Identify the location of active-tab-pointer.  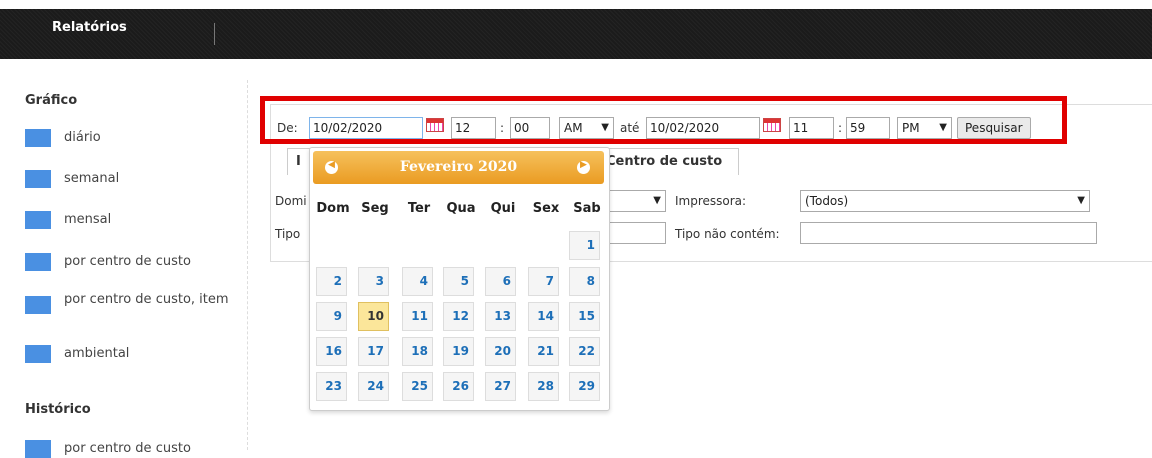
(74, 64).